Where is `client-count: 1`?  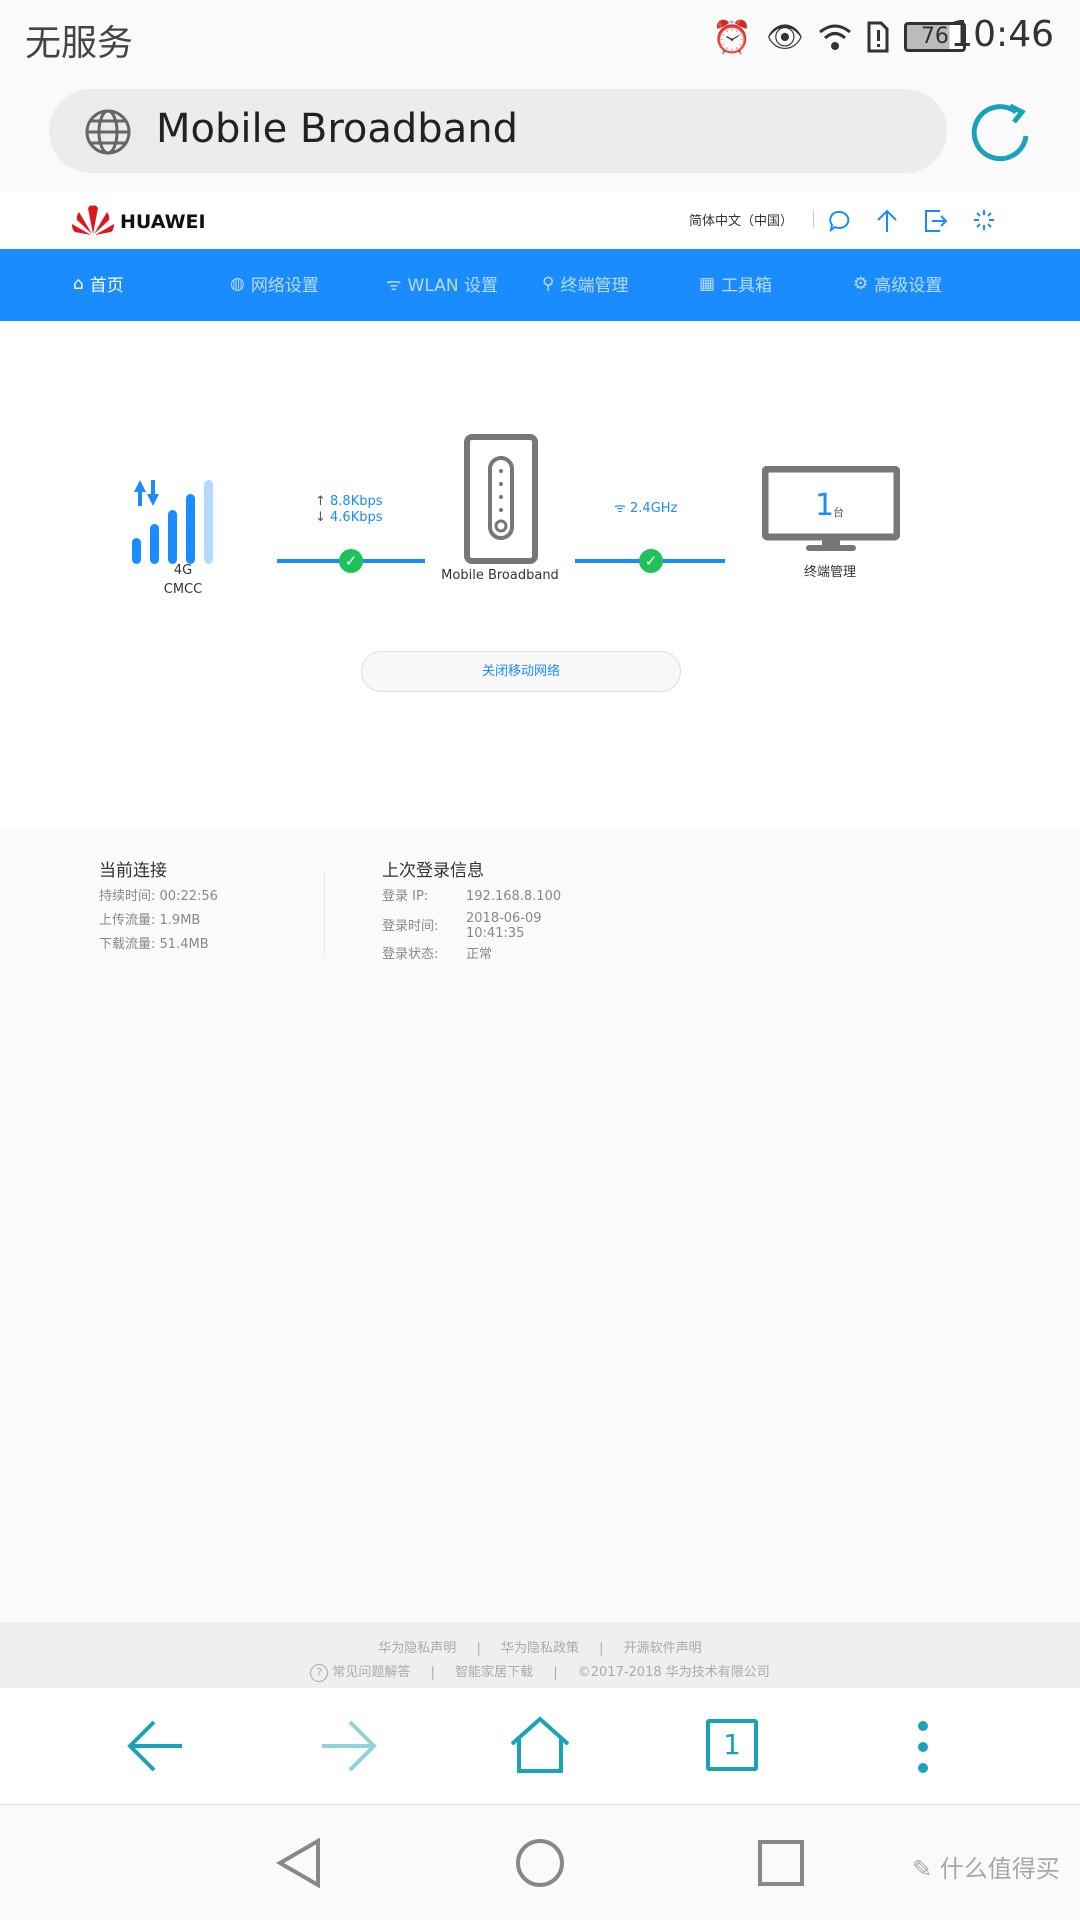 client-count: 1 is located at coordinates (824, 505).